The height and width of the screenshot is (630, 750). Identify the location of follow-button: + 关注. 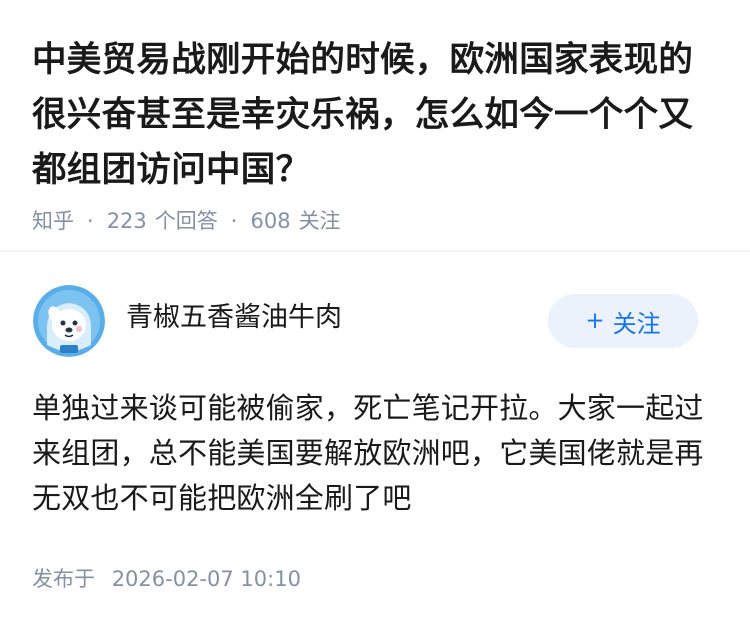
(623, 321).